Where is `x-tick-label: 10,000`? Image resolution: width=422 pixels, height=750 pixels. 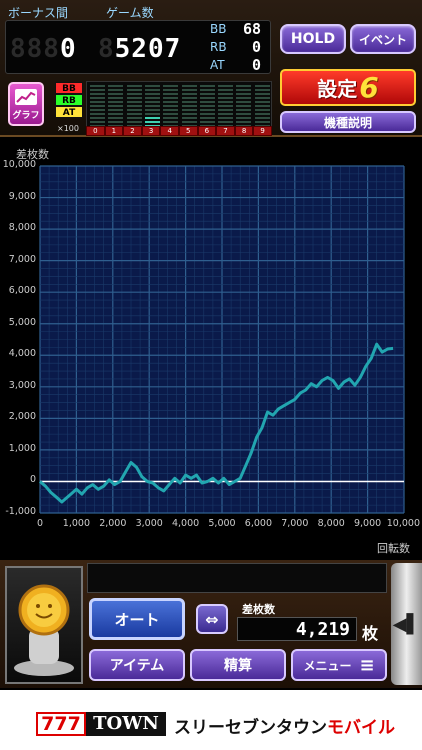
x-tick-label: 10,000 is located at coordinates (403, 523).